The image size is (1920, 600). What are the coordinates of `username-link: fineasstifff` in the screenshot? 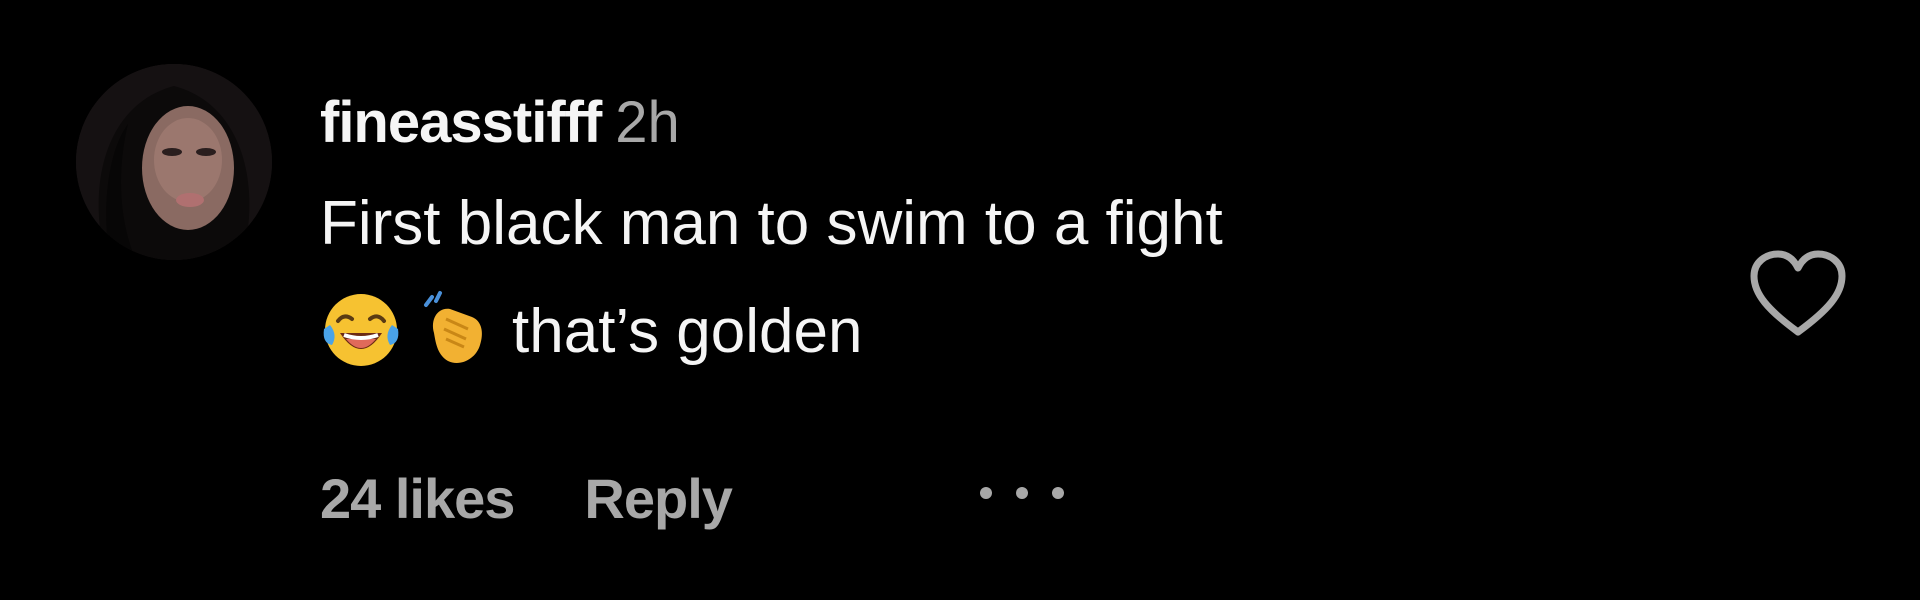 It's located at (461, 122).